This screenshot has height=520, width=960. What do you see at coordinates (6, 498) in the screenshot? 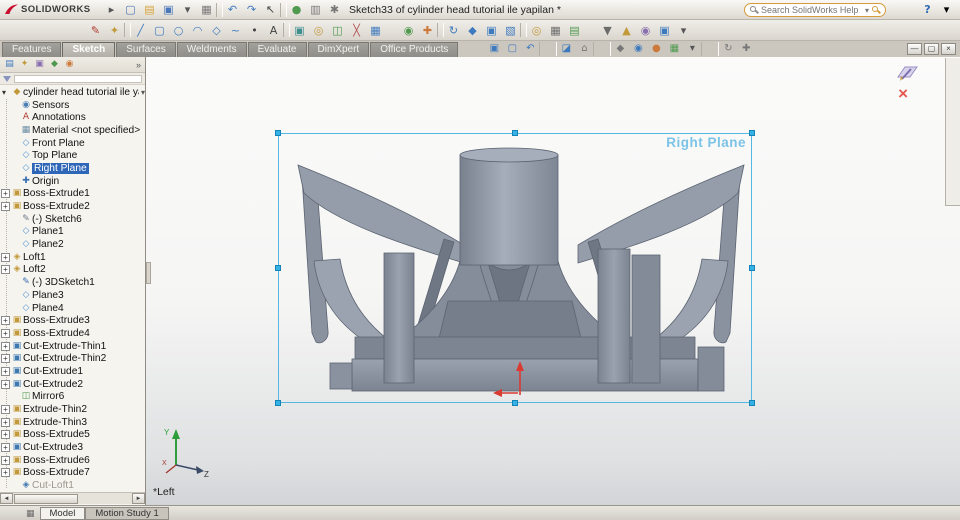
I see `scroll-left-button: ◄` at bounding box center [6, 498].